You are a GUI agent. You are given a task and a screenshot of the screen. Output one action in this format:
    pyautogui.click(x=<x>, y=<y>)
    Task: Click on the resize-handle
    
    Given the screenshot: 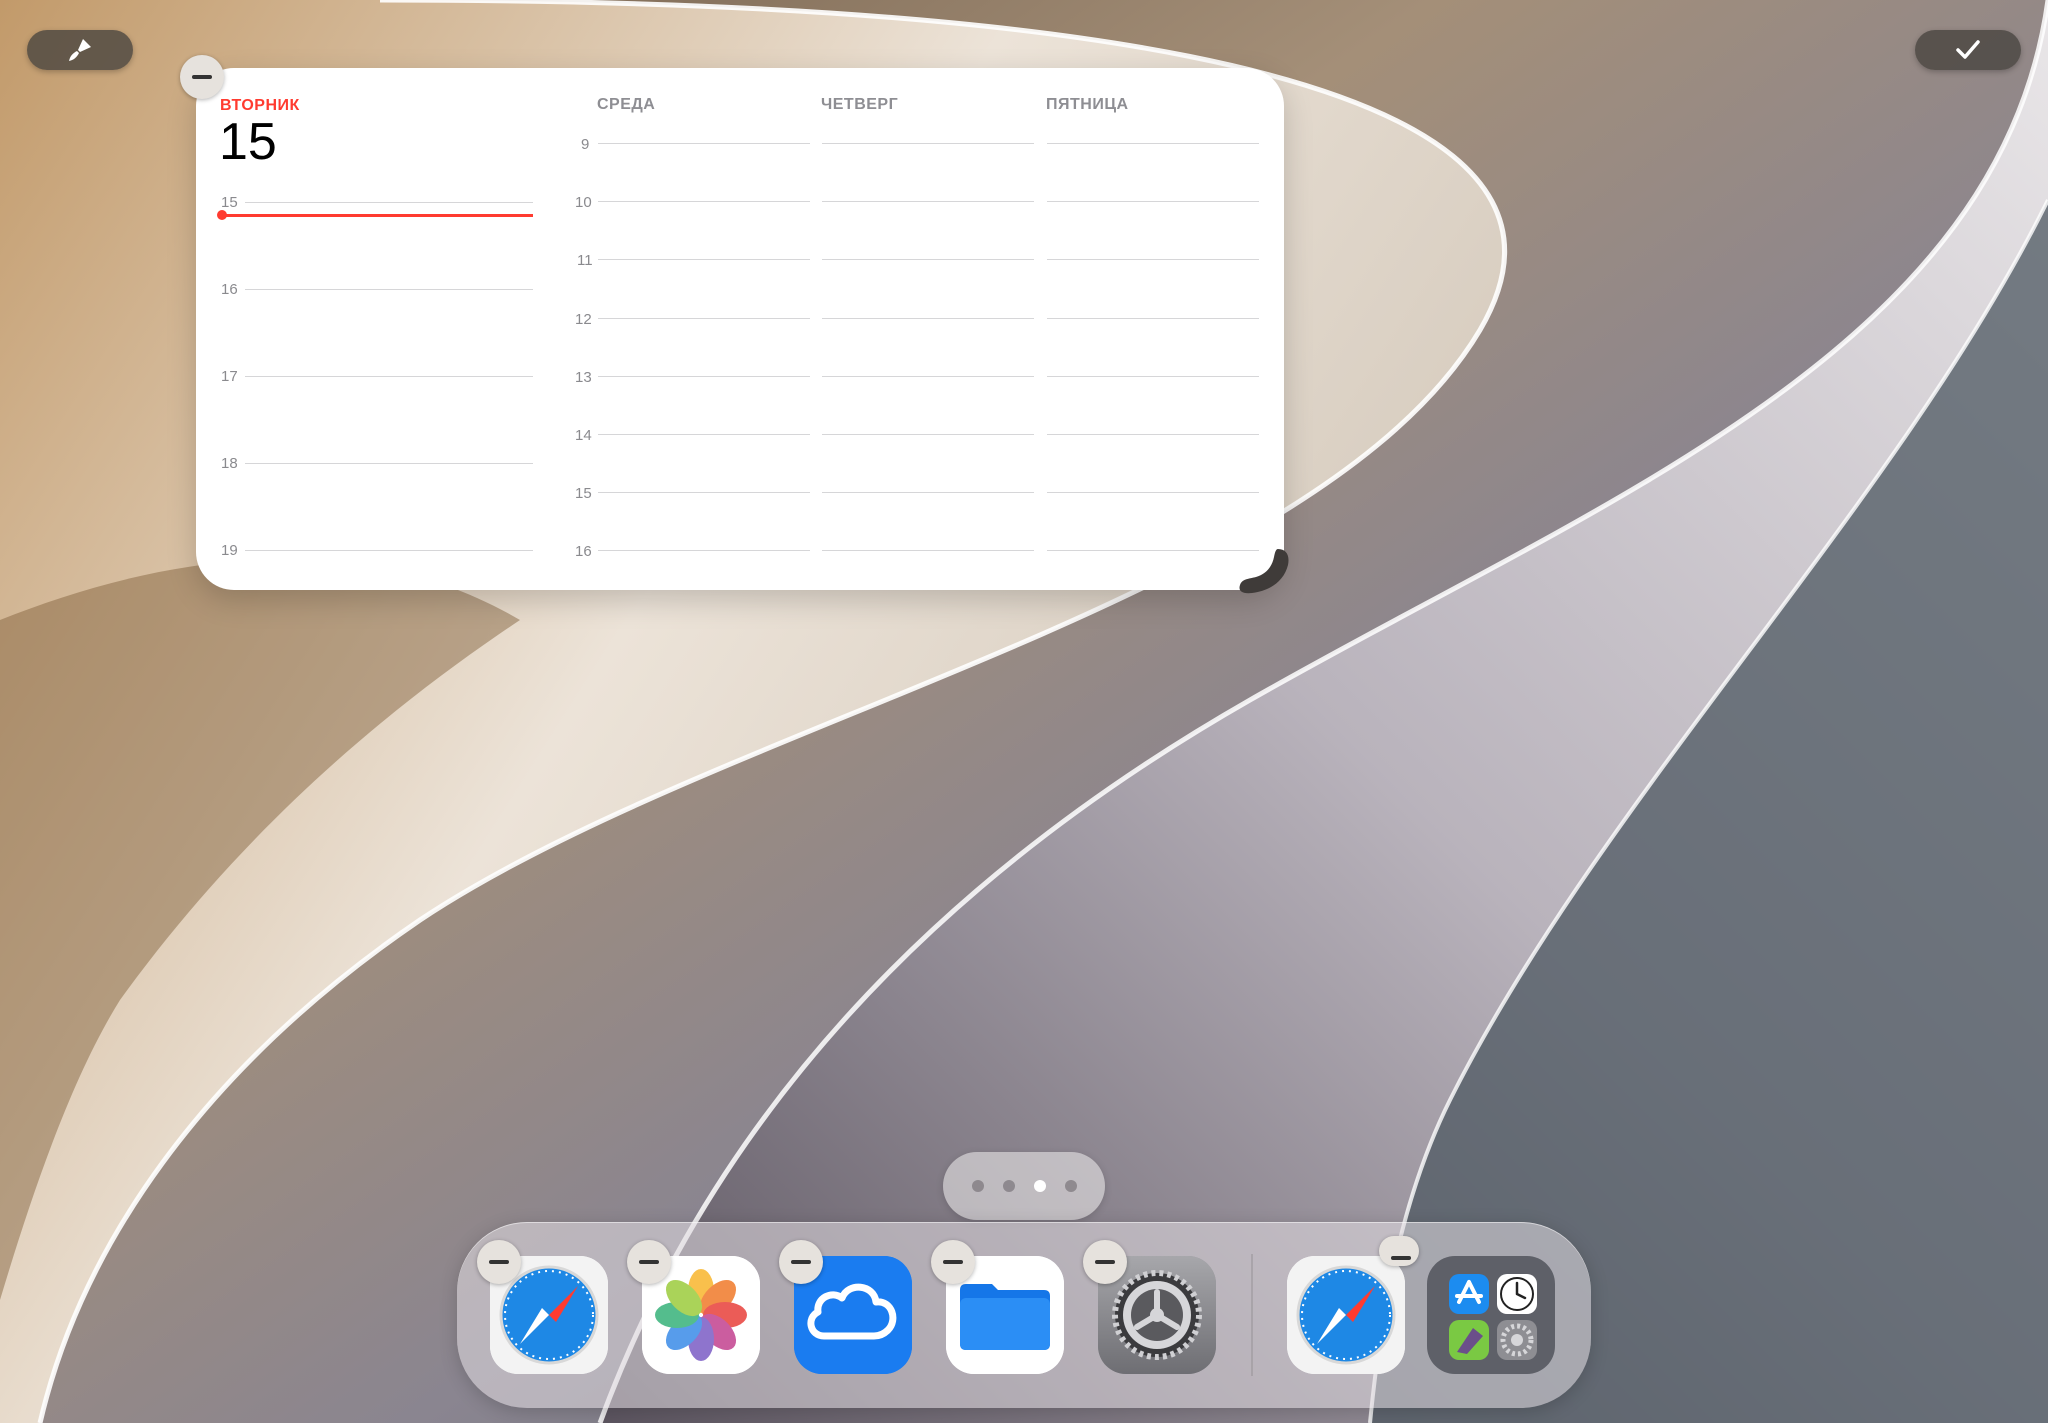 What is the action you would take?
    pyautogui.click(x=1266, y=577)
    